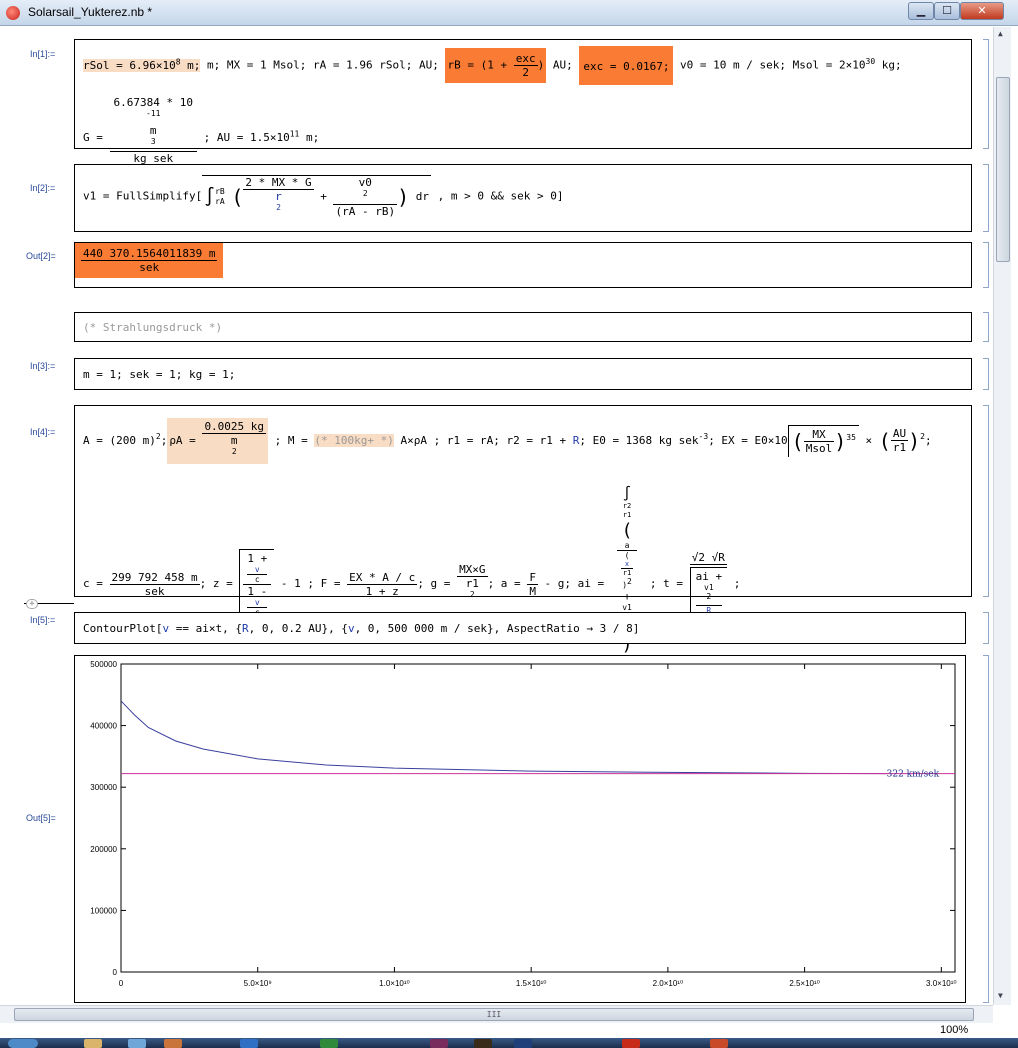 This screenshot has height=1048, width=1018. What do you see at coordinates (103, 849) in the screenshot?
I see `y-tick-label: 200000` at bounding box center [103, 849].